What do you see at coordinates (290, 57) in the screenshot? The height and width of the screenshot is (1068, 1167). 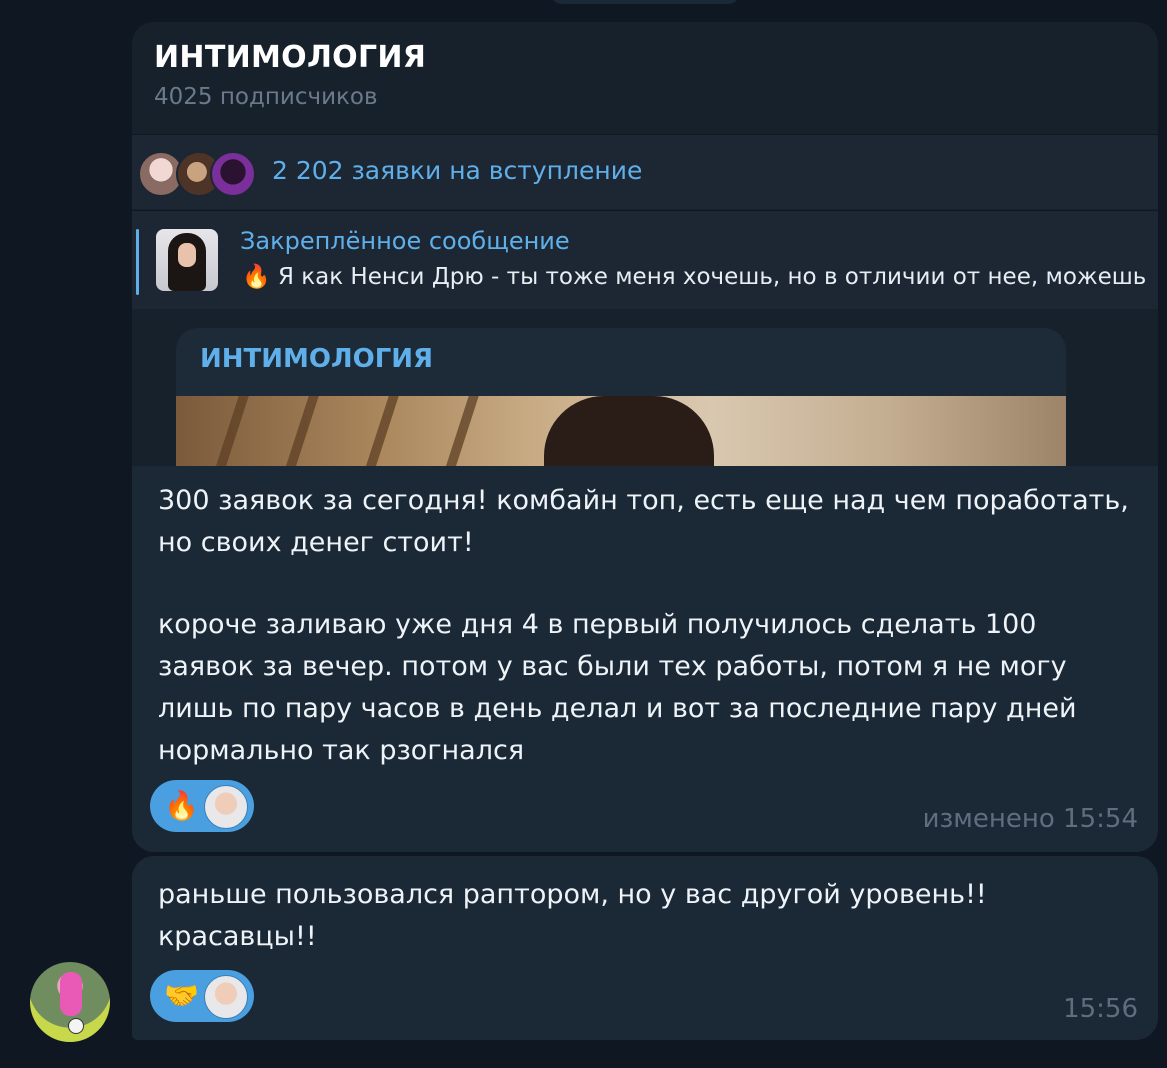 I see `channel-title: ИНТИМОЛОГИЯ` at bounding box center [290, 57].